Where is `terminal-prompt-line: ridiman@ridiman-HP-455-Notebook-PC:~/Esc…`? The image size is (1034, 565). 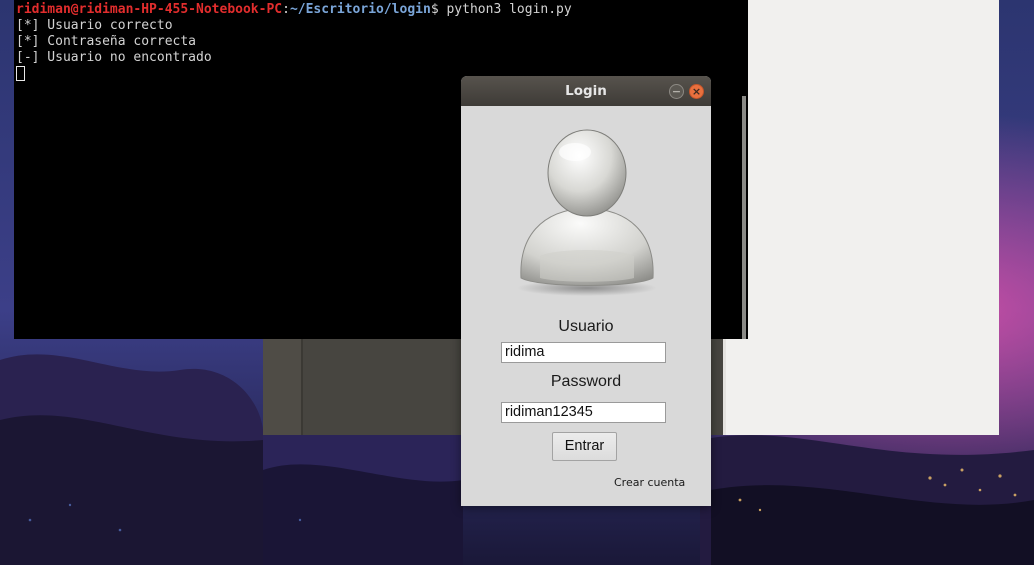 terminal-prompt-line: ridiman@ridiman-HP-455-Notebook-PC:~/Esc… is located at coordinates (382, 10).